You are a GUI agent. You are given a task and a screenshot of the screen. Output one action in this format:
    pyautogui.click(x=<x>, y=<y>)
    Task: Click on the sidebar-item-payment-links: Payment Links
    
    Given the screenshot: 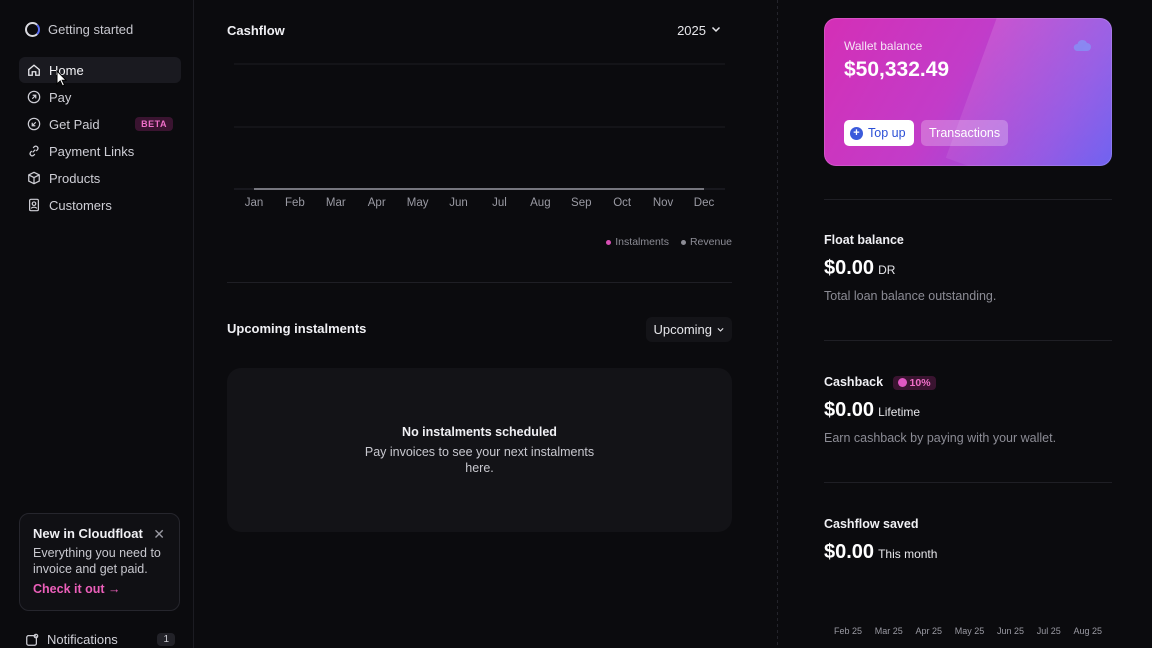 What is the action you would take?
    pyautogui.click(x=100, y=151)
    